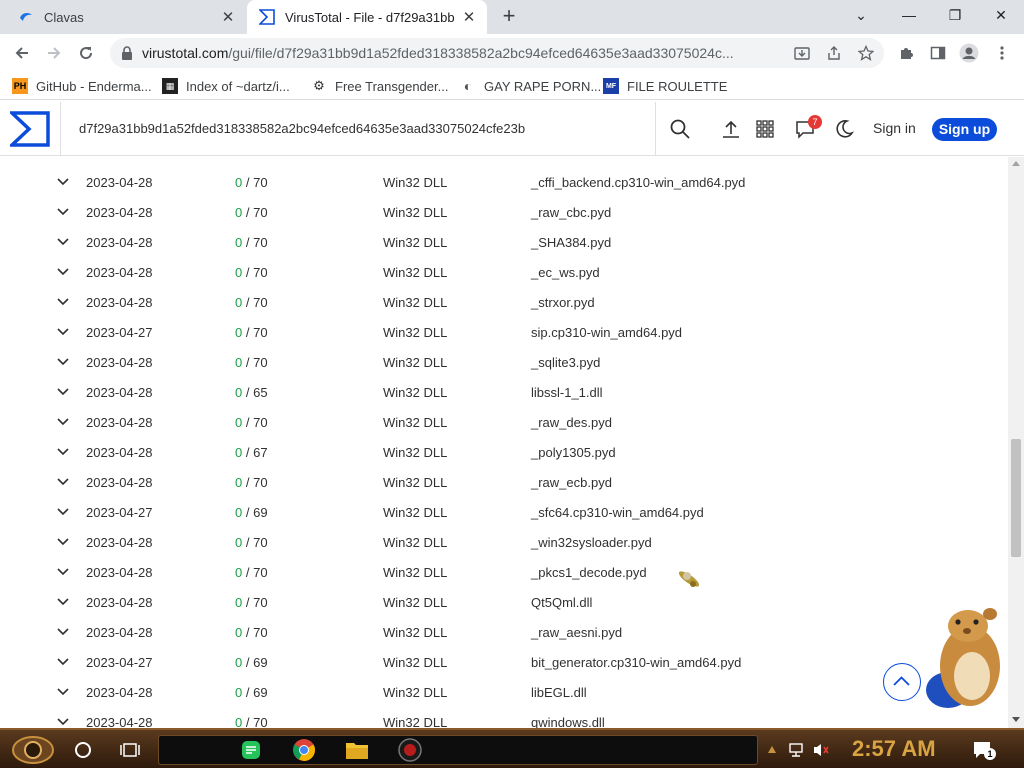 The height and width of the screenshot is (768, 1024). I want to click on file-name: qwindows.dll, so click(568, 721).